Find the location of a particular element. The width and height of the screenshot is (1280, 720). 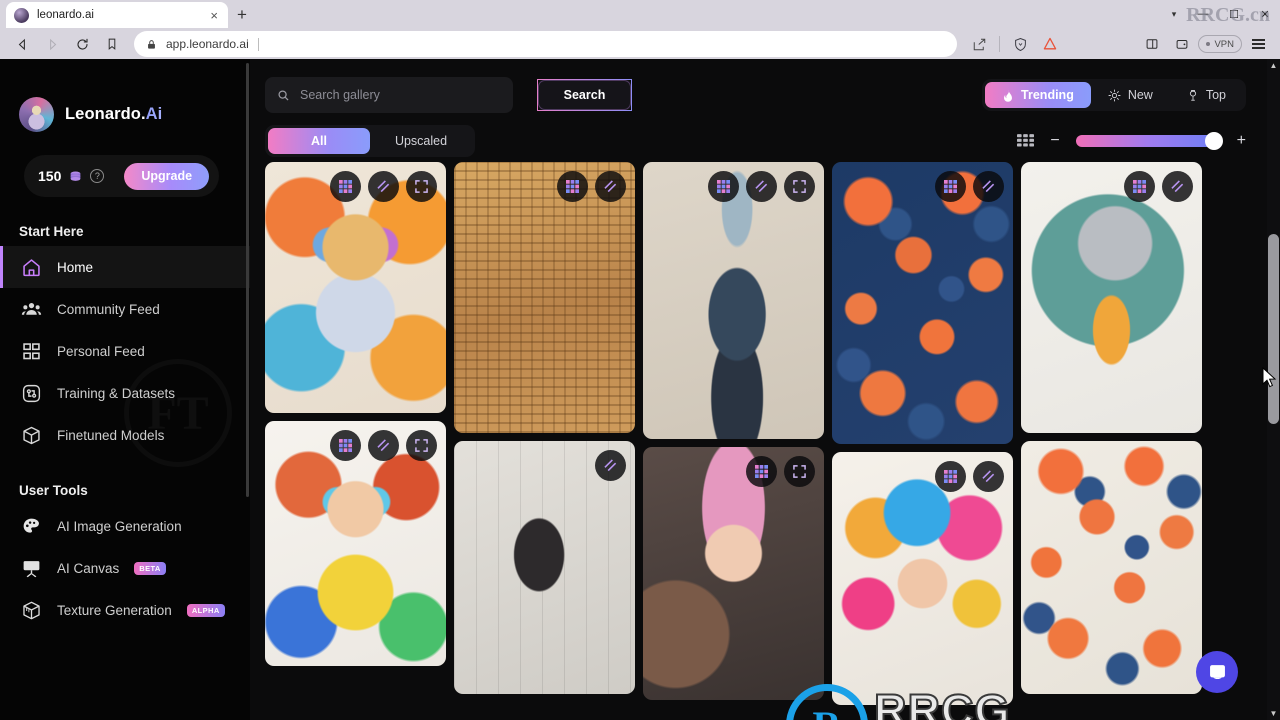

gallery-card-pink-haired-fairy is located at coordinates (733, 573).